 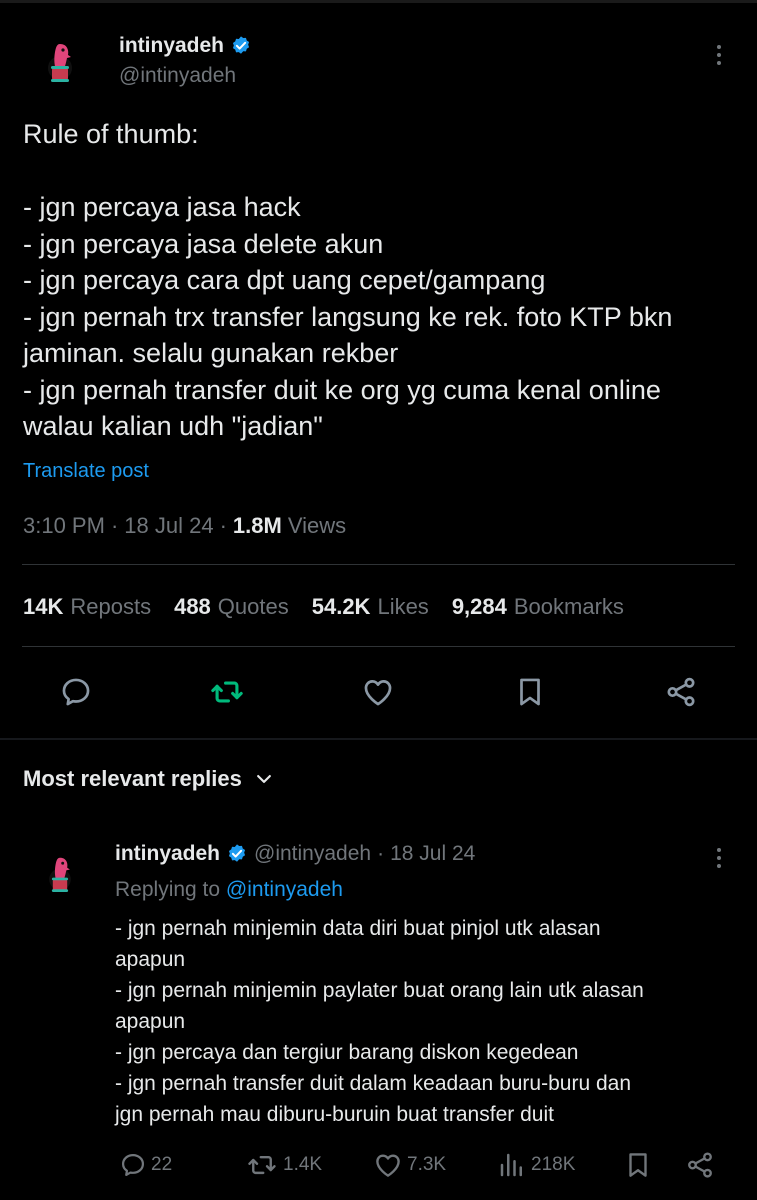 What do you see at coordinates (719, 858) in the screenshot?
I see `reply-more-icon` at bounding box center [719, 858].